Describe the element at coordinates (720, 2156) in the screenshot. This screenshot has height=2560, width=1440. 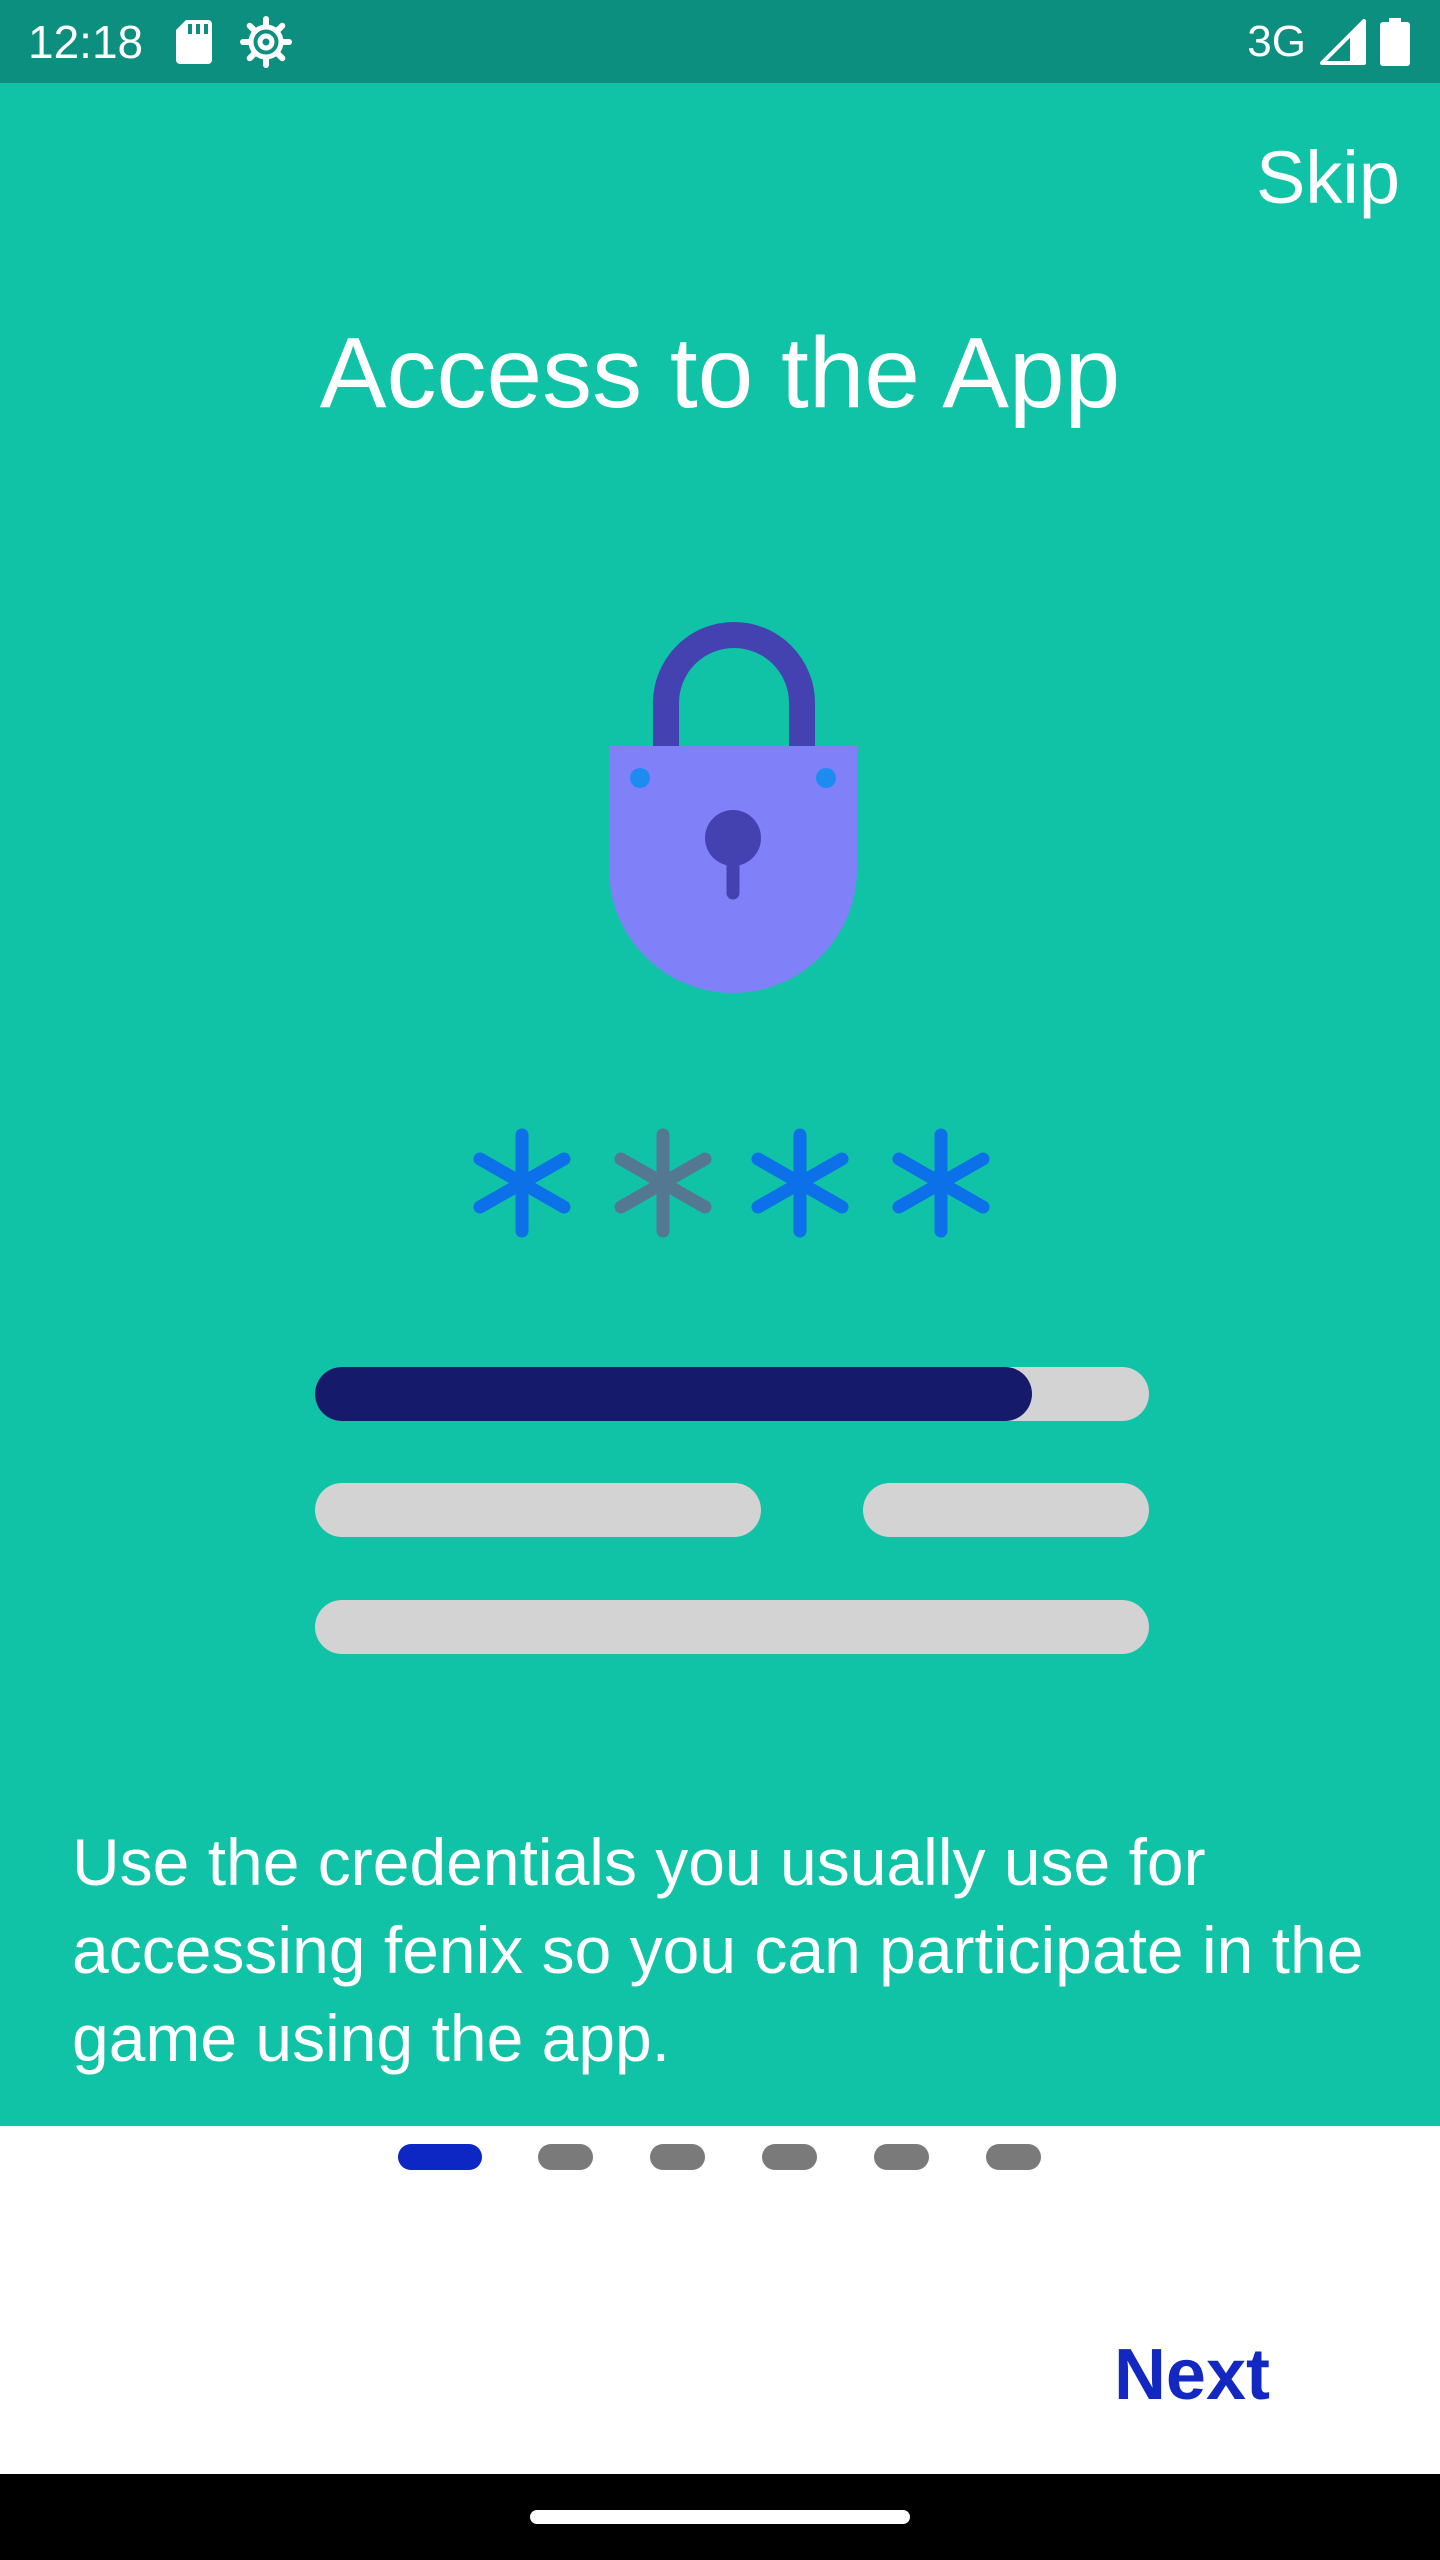
I see `page-indicator` at that location.